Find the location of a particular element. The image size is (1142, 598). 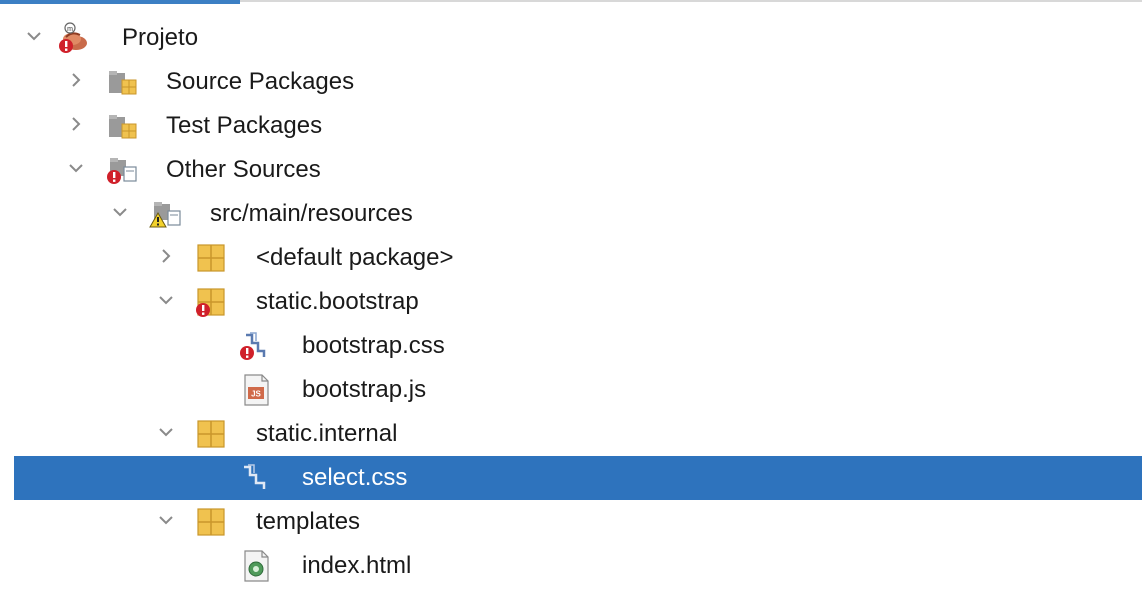

tree-node-bootstrap-css: bootstrap.css is located at coordinates (571, 346).